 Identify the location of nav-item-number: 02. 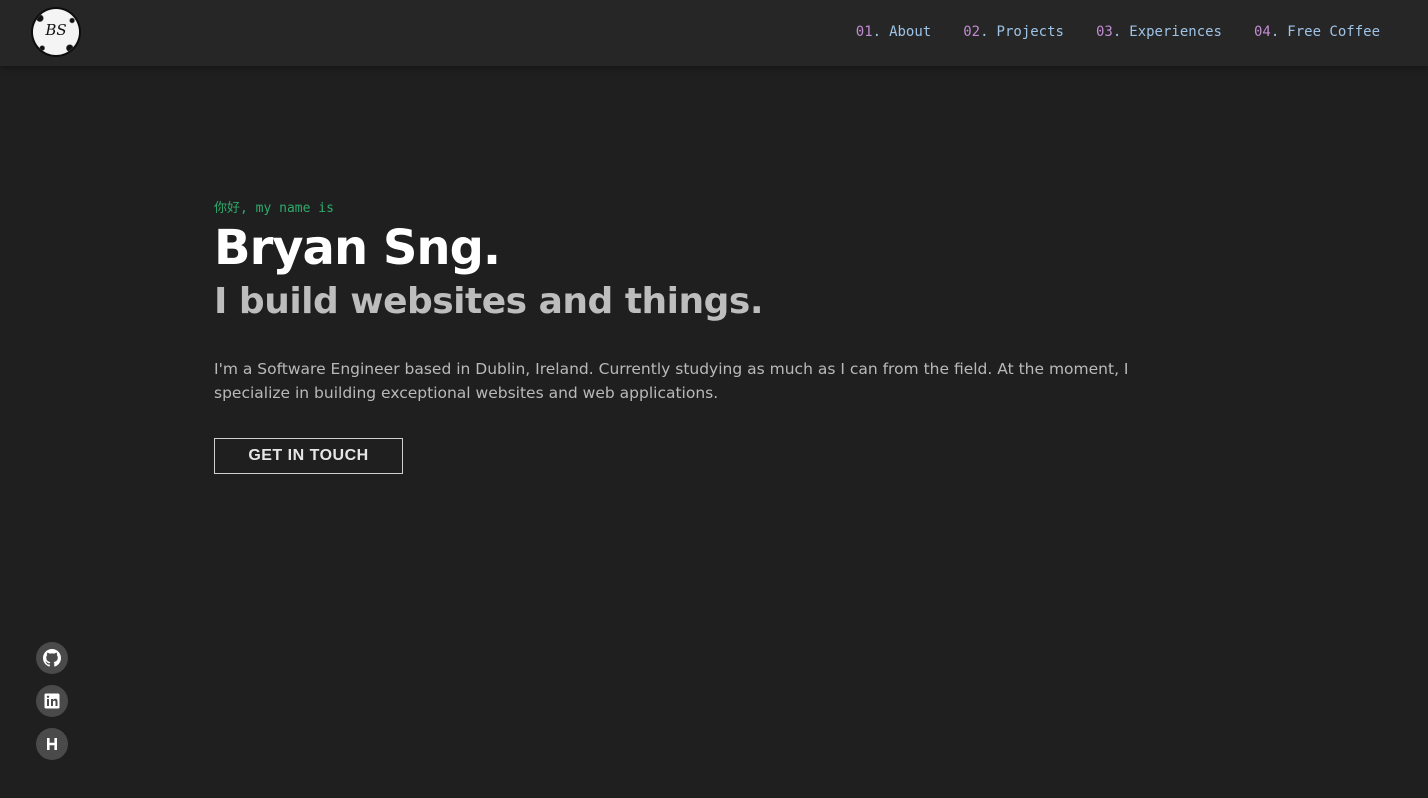
(972, 32).